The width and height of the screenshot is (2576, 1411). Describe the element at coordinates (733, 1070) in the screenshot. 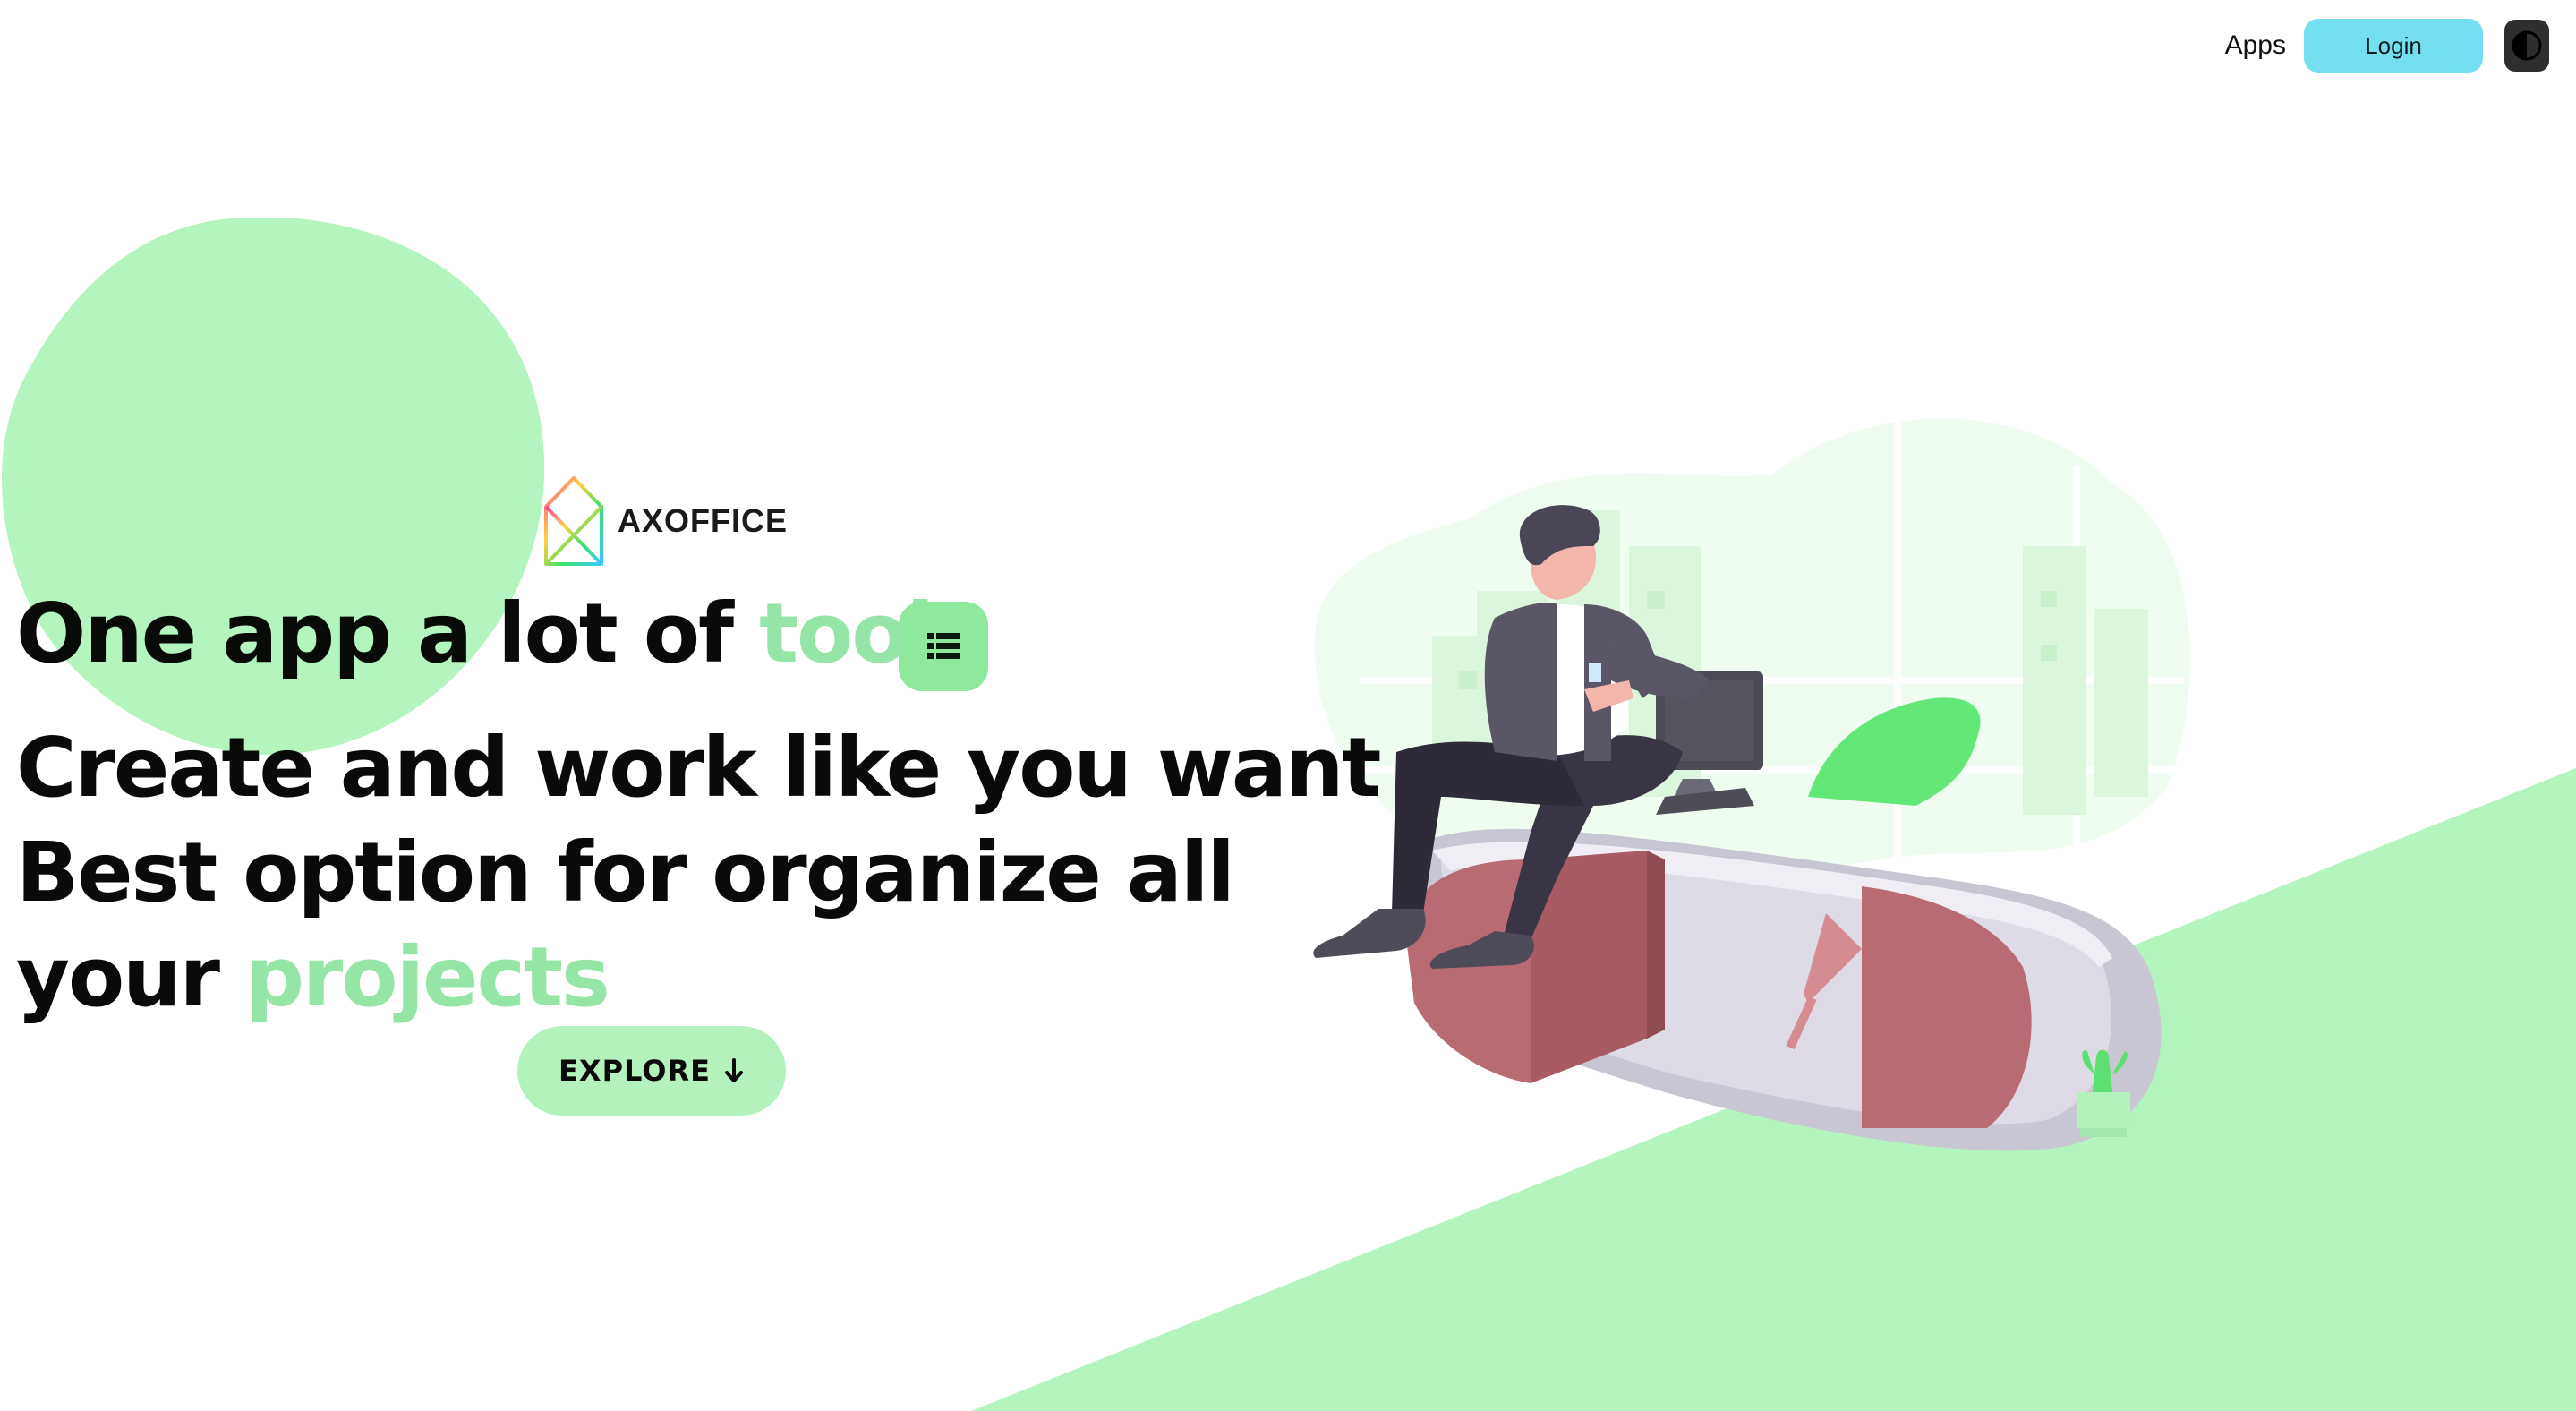

I see `arrow-down-icon` at that location.